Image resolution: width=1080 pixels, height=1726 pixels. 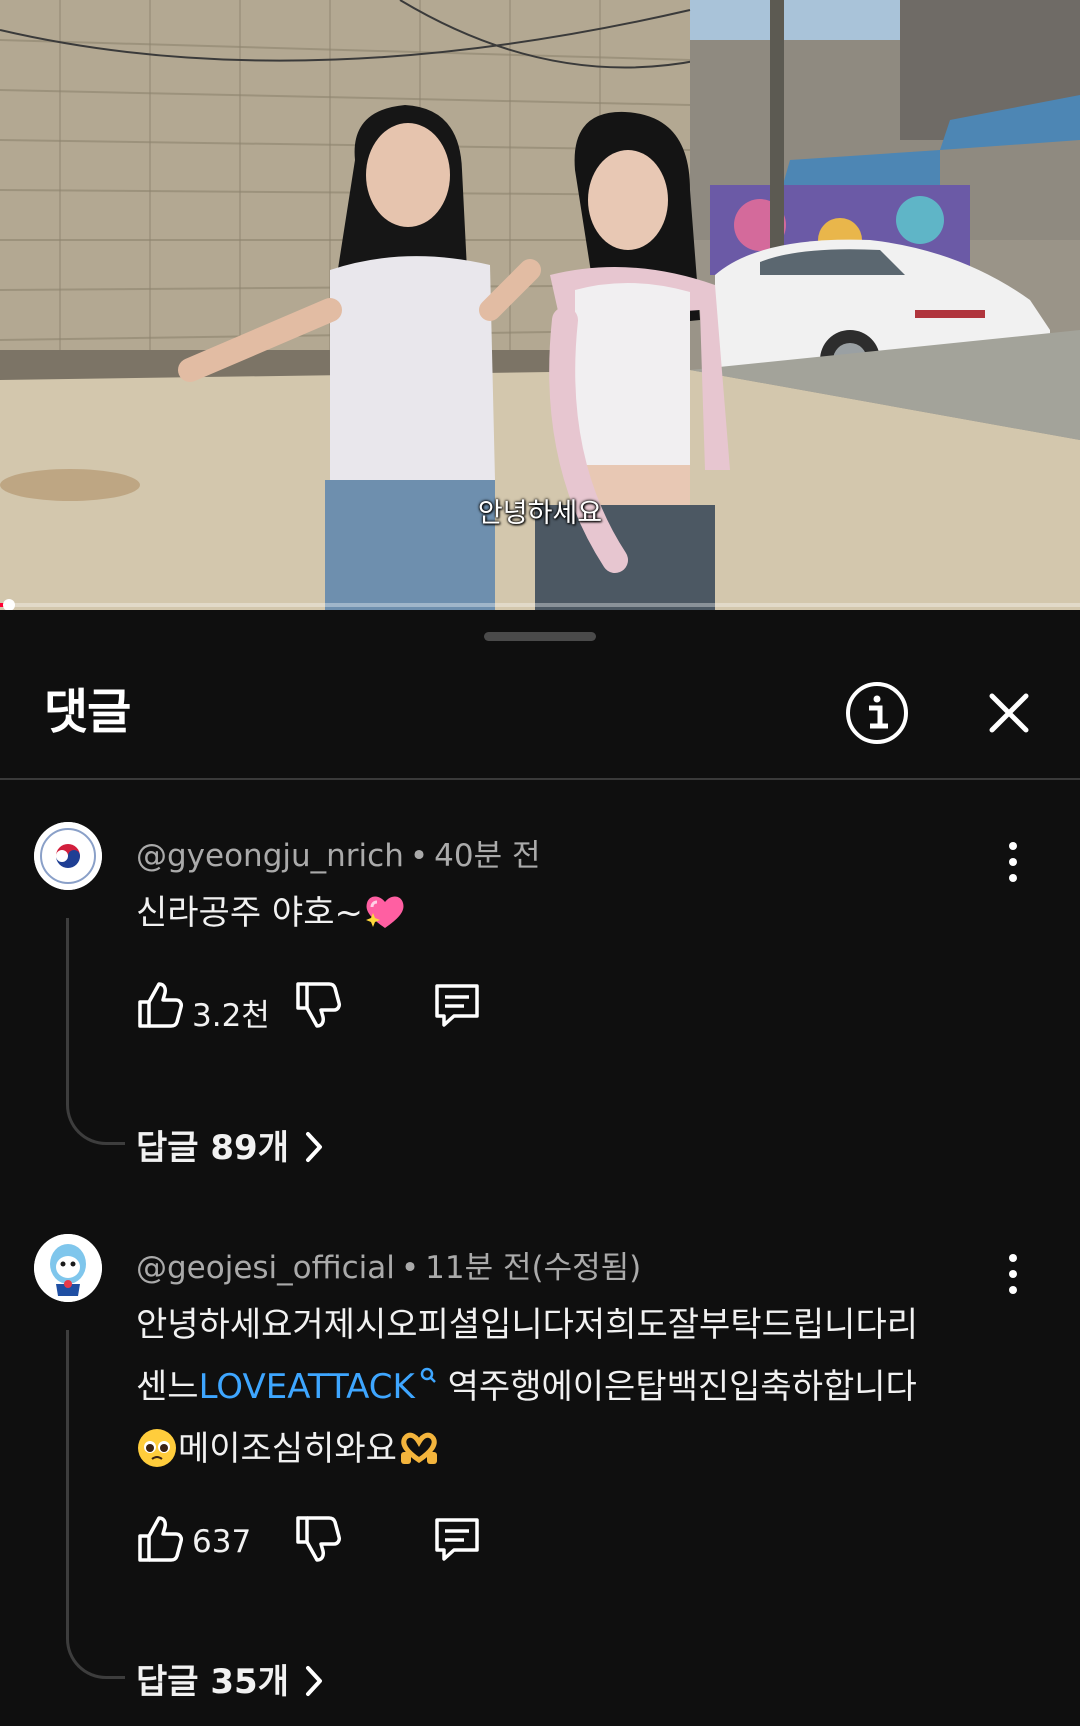 I want to click on comment-author: @geojesi_official, so click(x=265, y=1268).